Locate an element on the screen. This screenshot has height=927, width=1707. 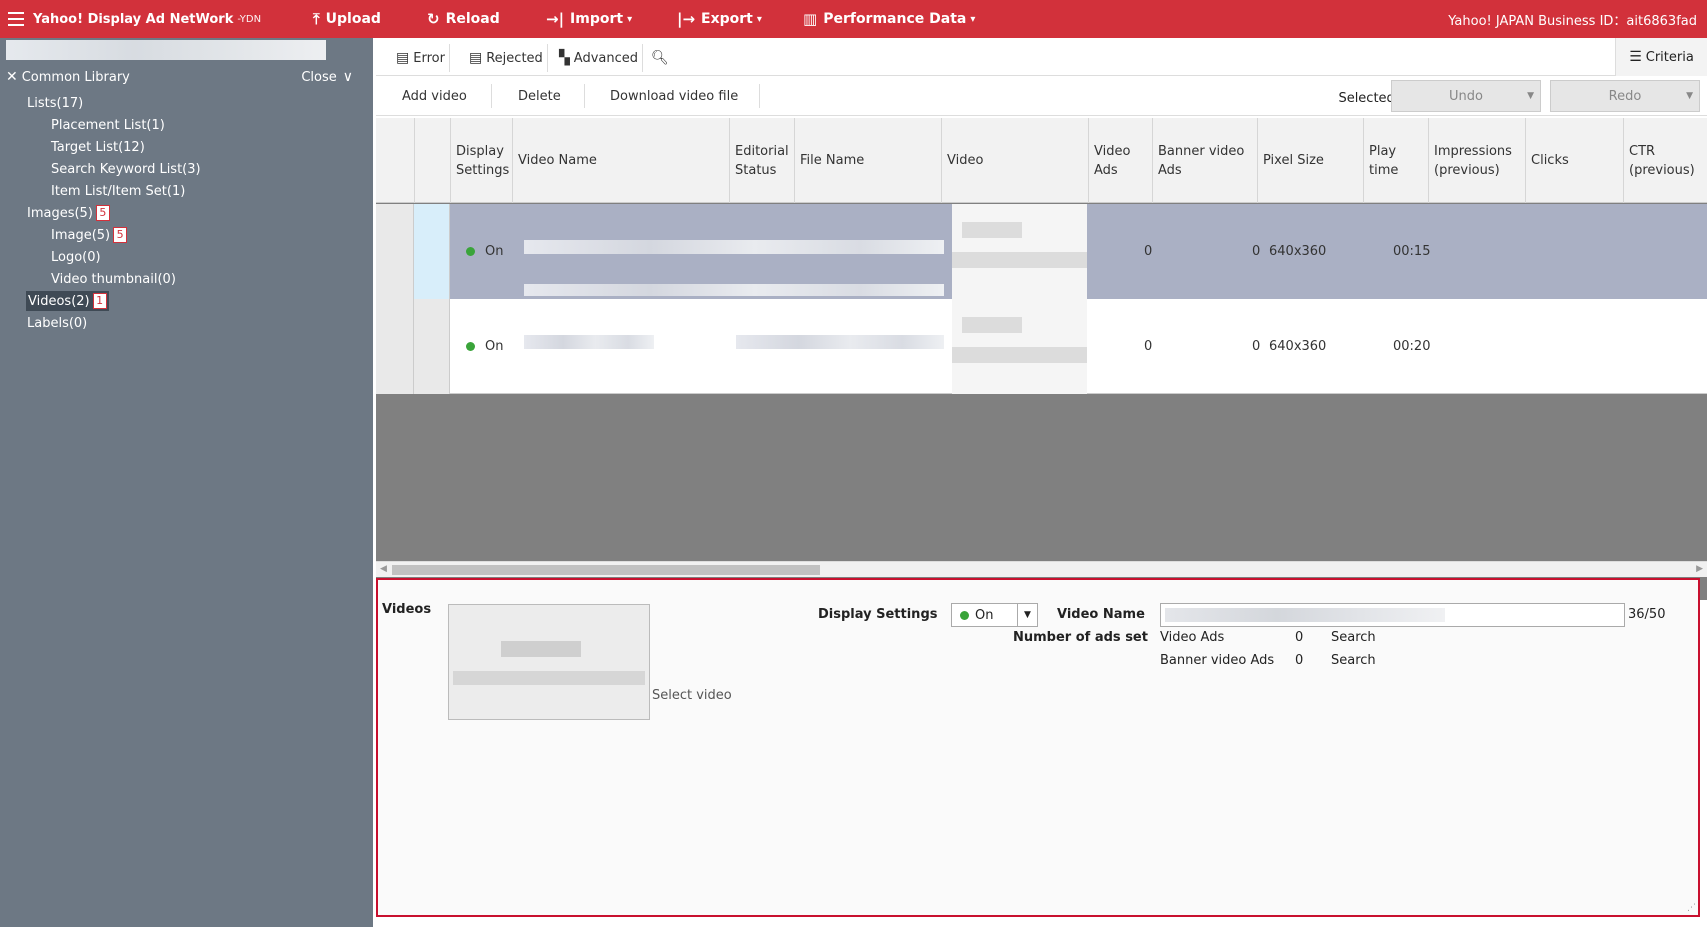
import-menu: →| Import ▾ is located at coordinates (589, 19).